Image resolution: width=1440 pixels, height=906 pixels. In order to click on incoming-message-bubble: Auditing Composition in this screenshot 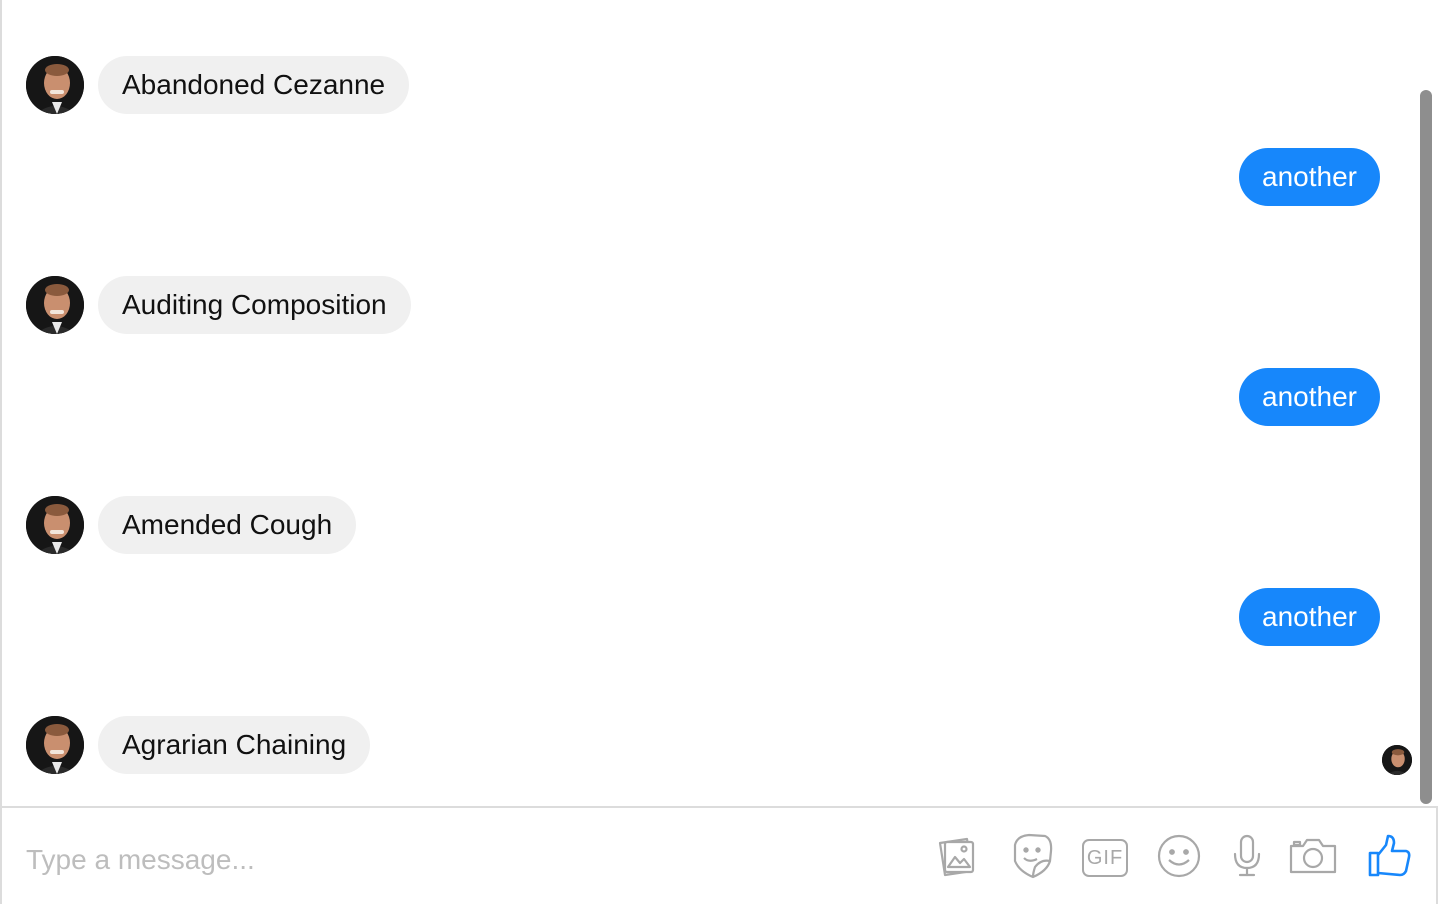, I will do `click(254, 305)`.